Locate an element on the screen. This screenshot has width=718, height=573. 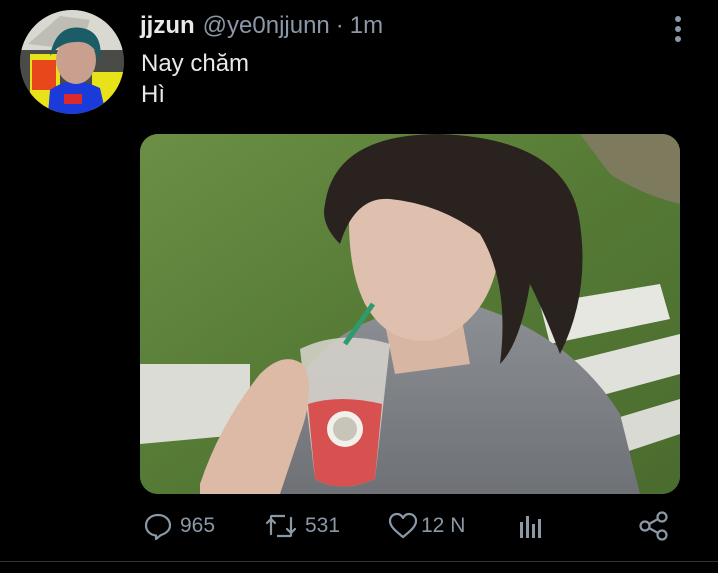
share-icon is located at coordinates (654, 526).